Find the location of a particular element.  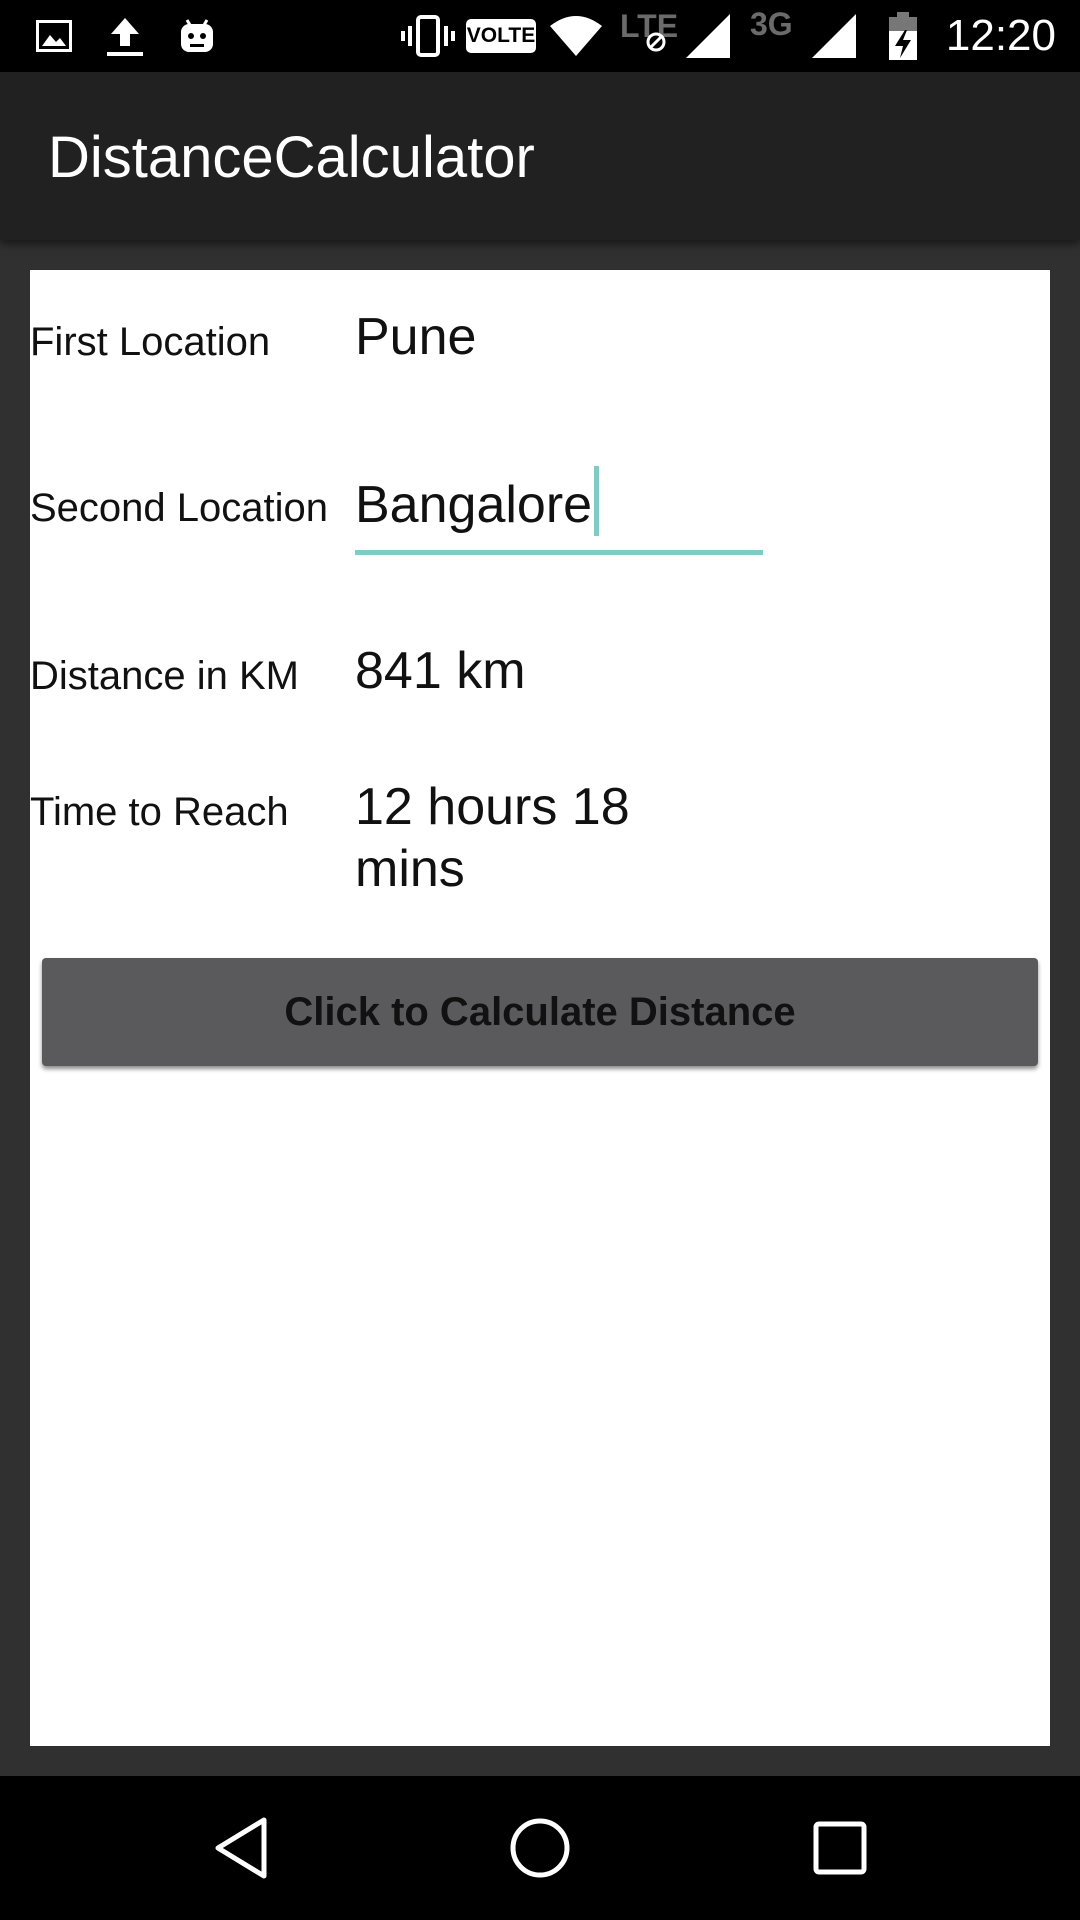

distance-value: 841 km is located at coordinates (440, 671).